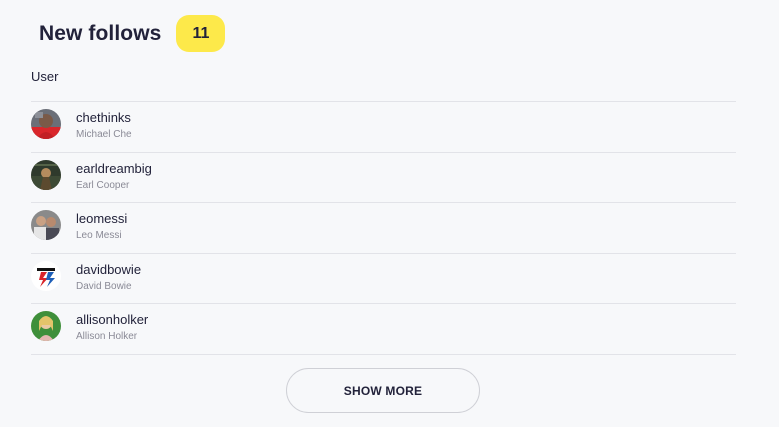  Describe the element at coordinates (45, 76) in the screenshot. I see `column-header-user: User` at that location.